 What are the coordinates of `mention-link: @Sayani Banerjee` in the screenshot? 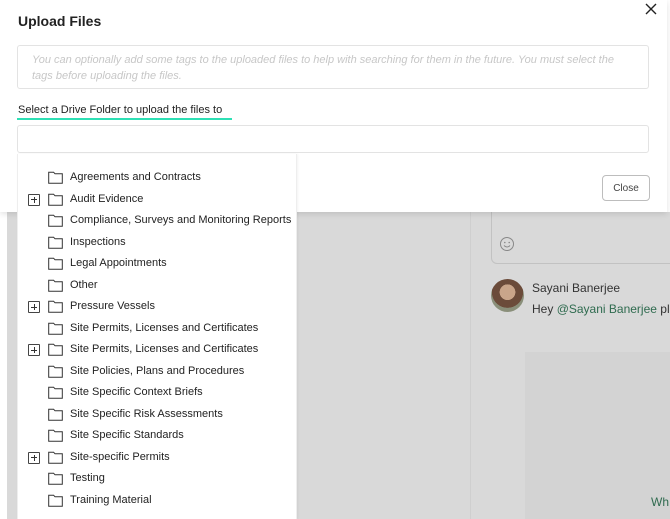 It's located at (607, 309).